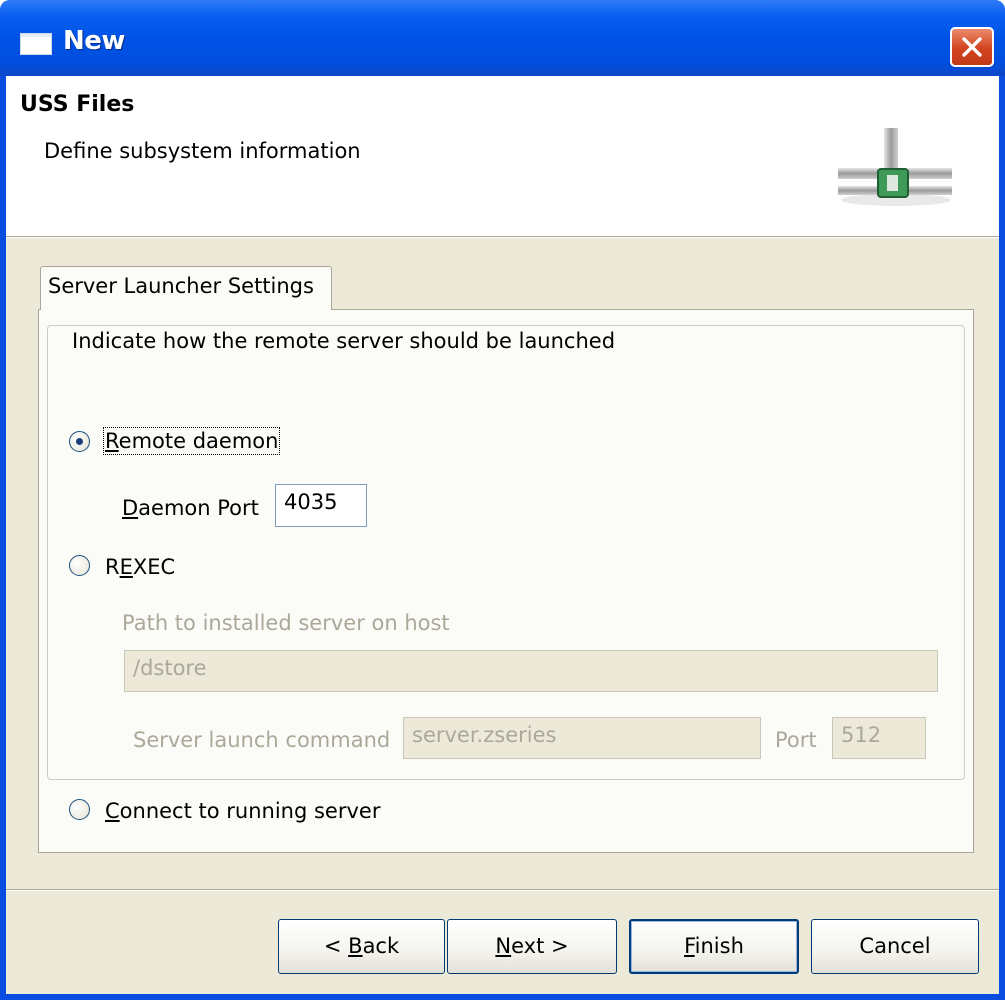 The image size is (1005, 1000). I want to click on remote-daemon-label-rest: emote daemon, so click(198, 441).